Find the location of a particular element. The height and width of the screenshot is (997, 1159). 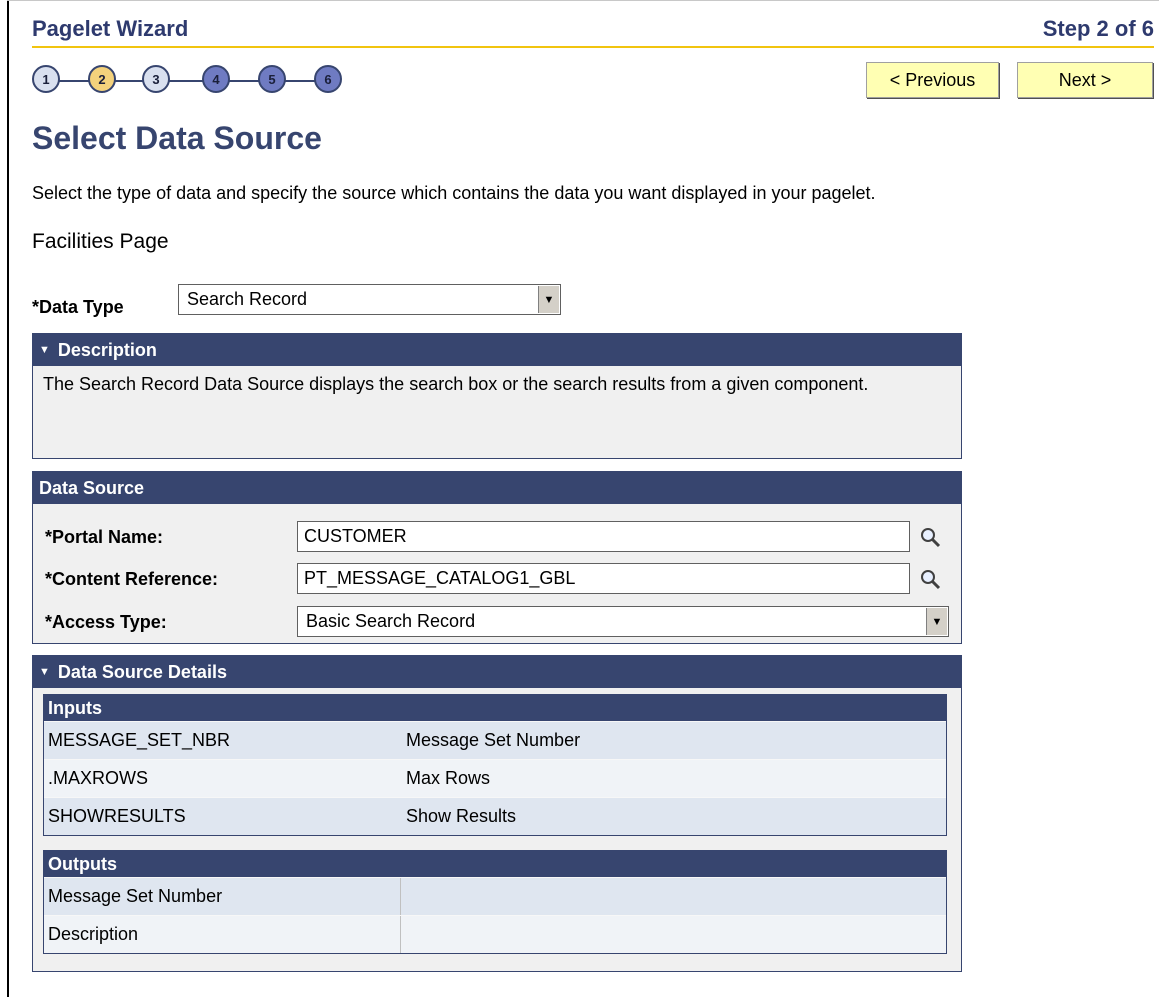

output-name: Message Set Number is located at coordinates (135, 896).